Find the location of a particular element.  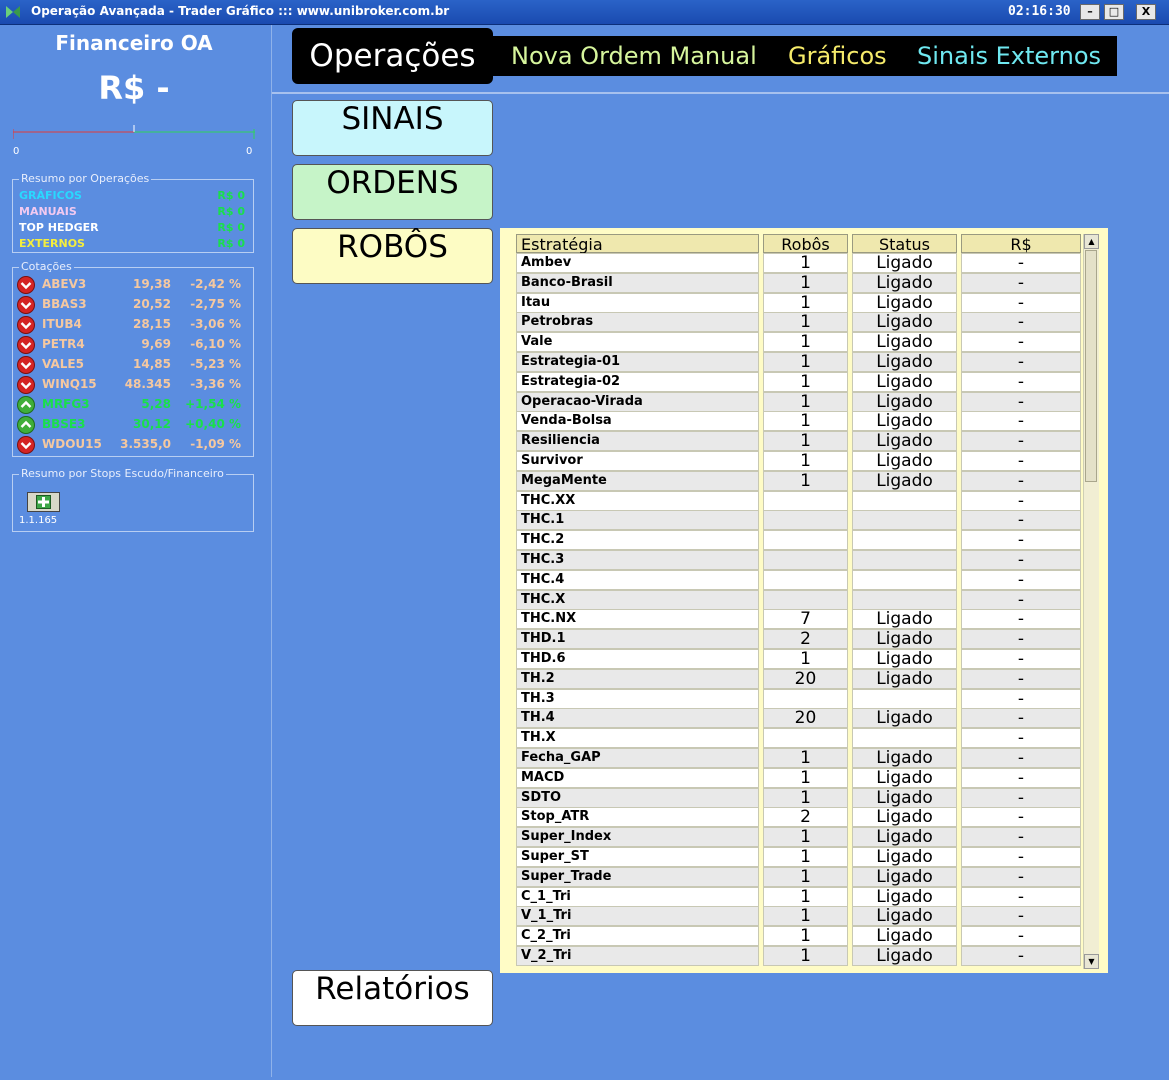

table-row: THD.1 2 Ligado - is located at coordinates (798, 639).